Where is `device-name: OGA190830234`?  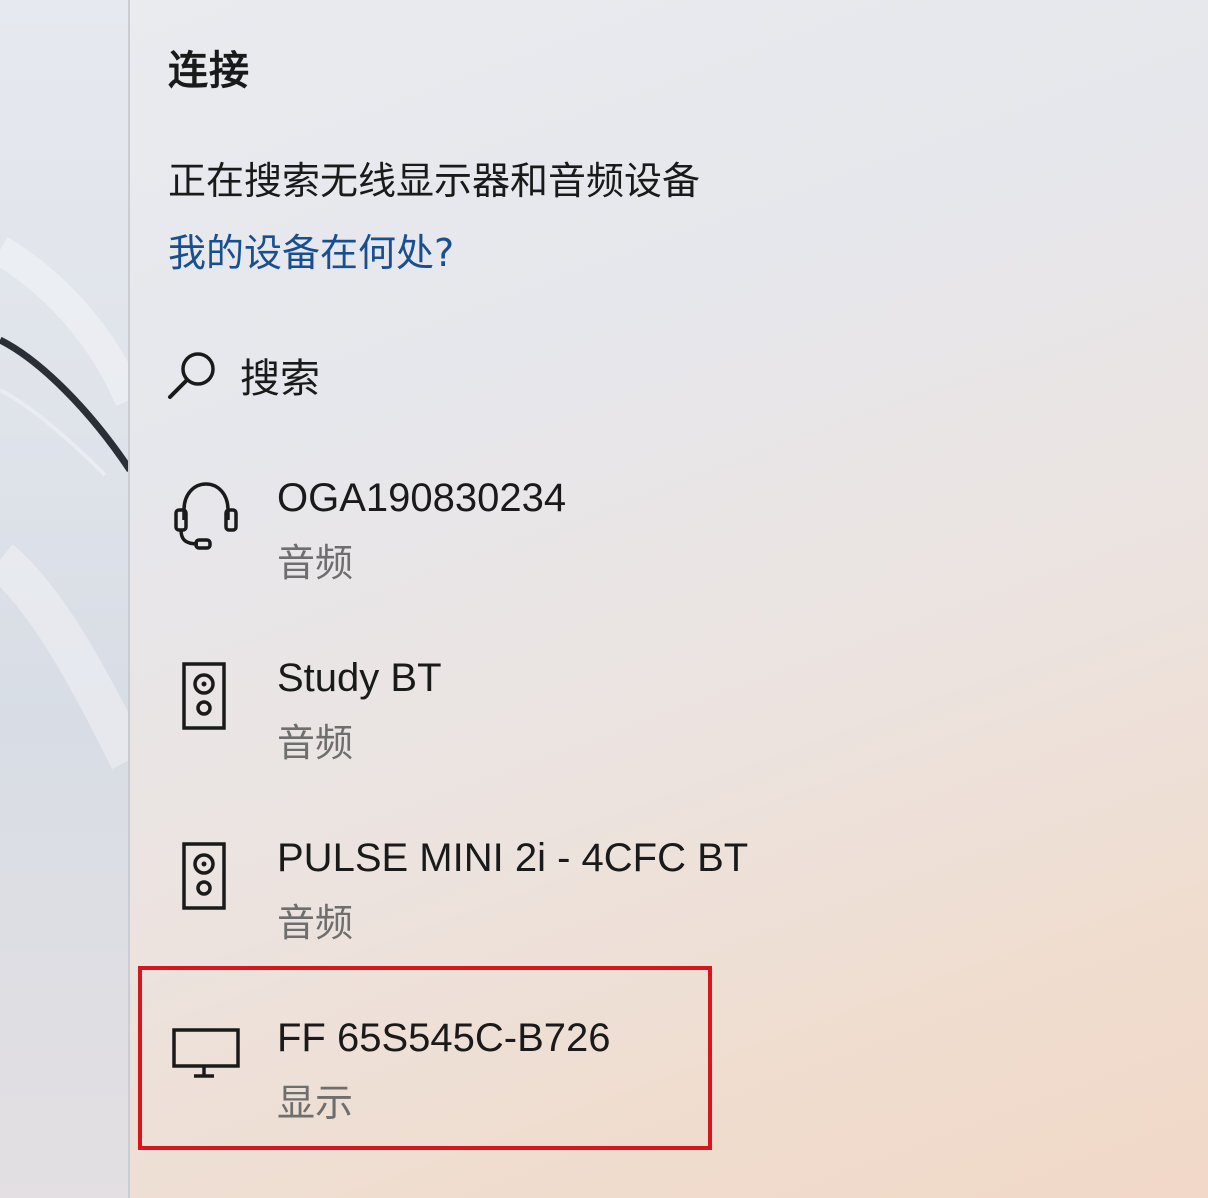
device-name: OGA190830234 is located at coordinates (422, 498).